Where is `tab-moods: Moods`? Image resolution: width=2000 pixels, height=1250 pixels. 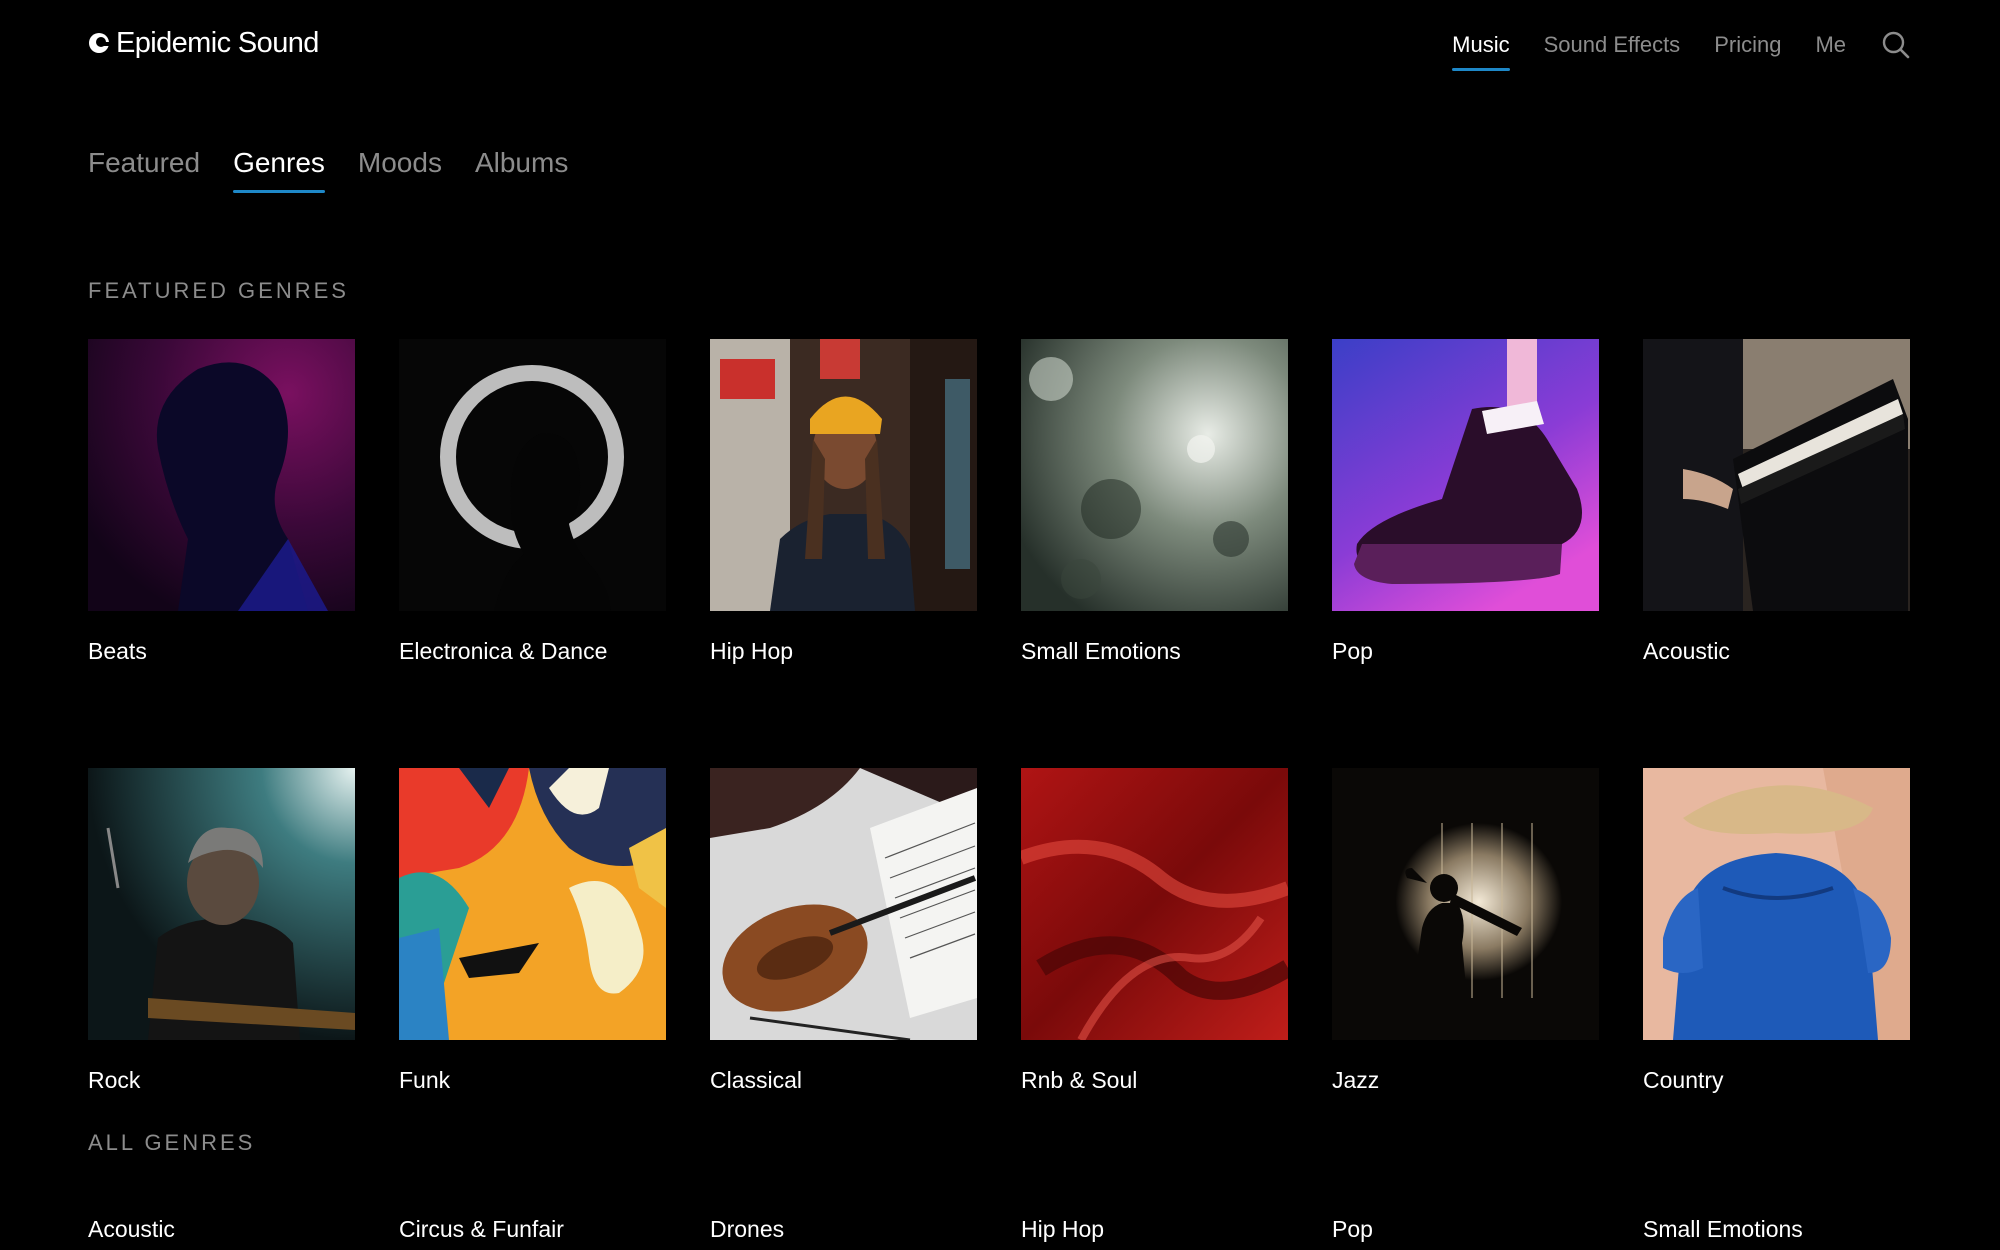 tab-moods: Moods is located at coordinates (400, 163).